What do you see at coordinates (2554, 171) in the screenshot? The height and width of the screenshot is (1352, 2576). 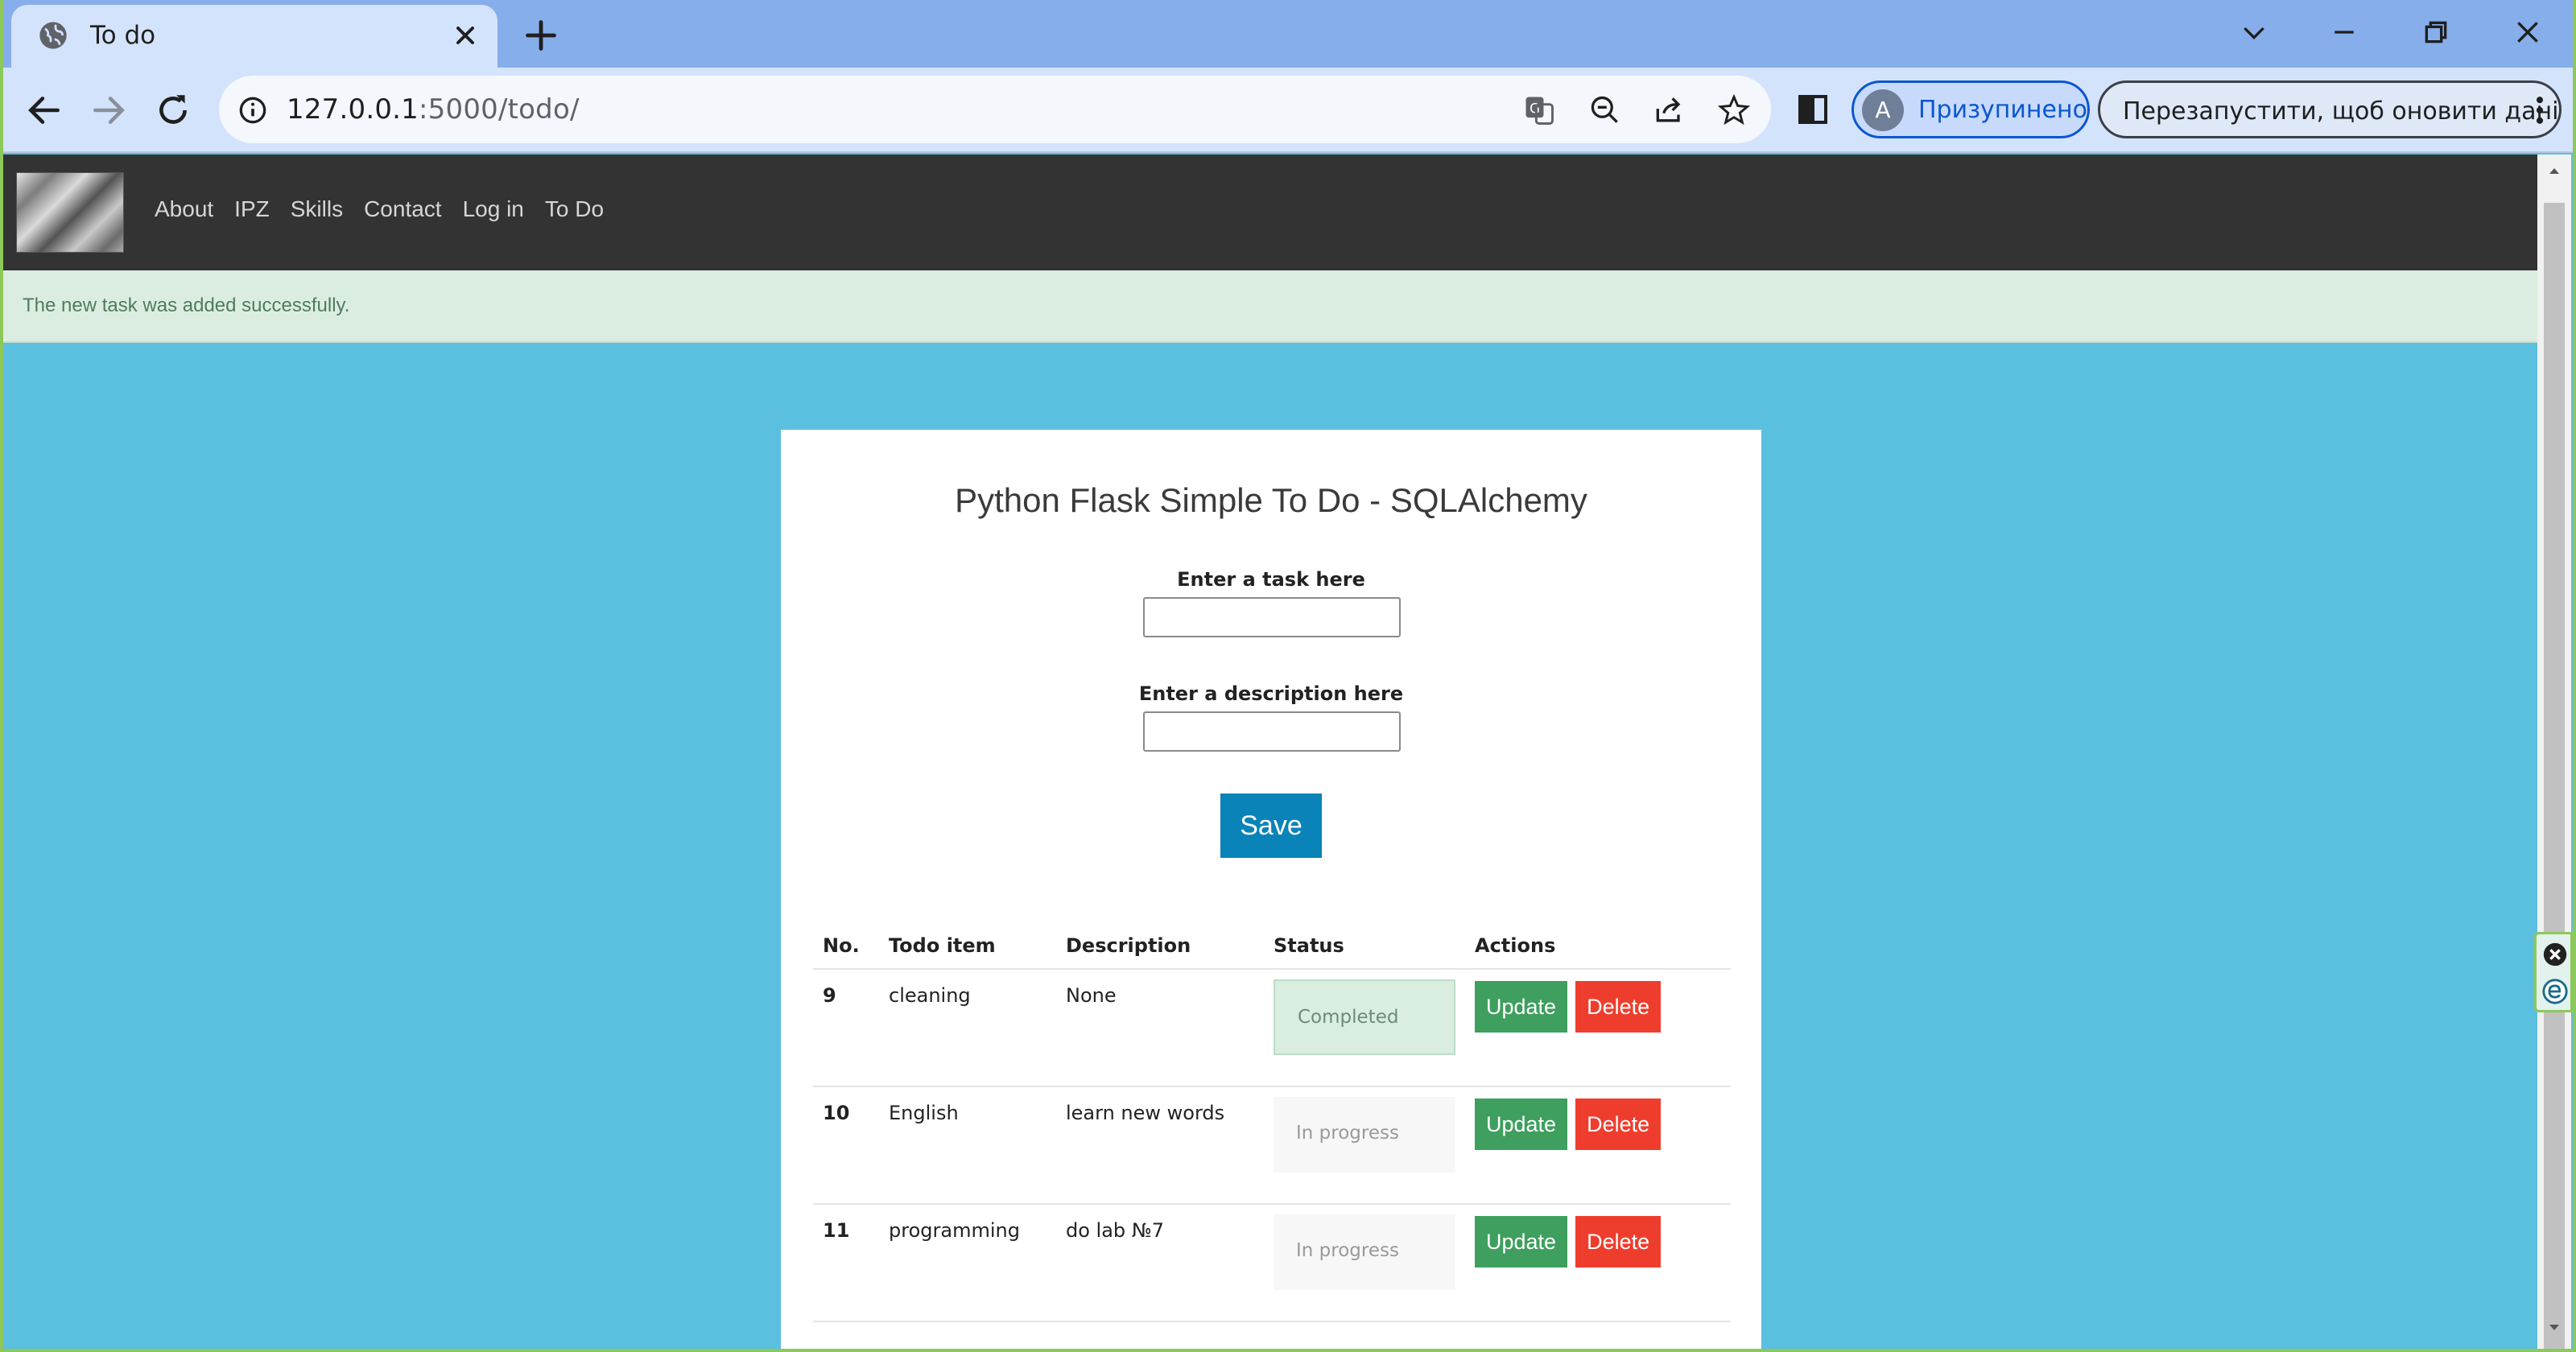 I see `scroll-up-icon` at bounding box center [2554, 171].